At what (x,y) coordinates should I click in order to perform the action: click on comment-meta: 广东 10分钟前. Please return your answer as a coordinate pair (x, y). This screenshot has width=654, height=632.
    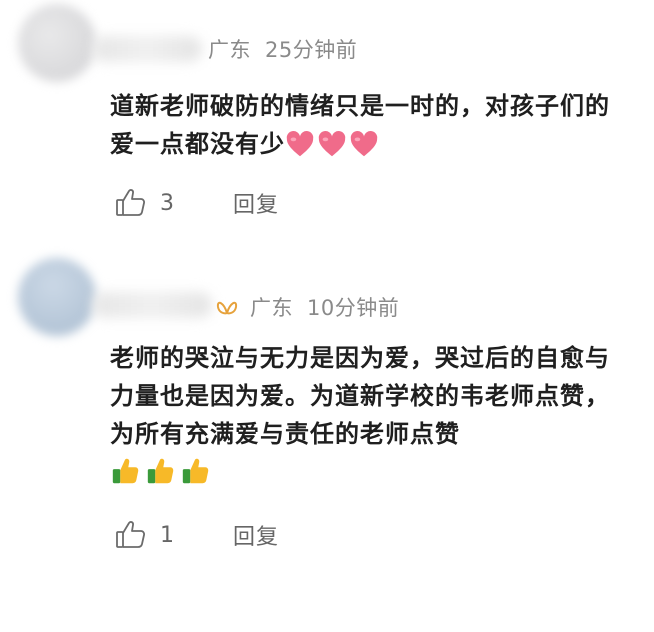
    Looking at the image, I should click on (331, 307).